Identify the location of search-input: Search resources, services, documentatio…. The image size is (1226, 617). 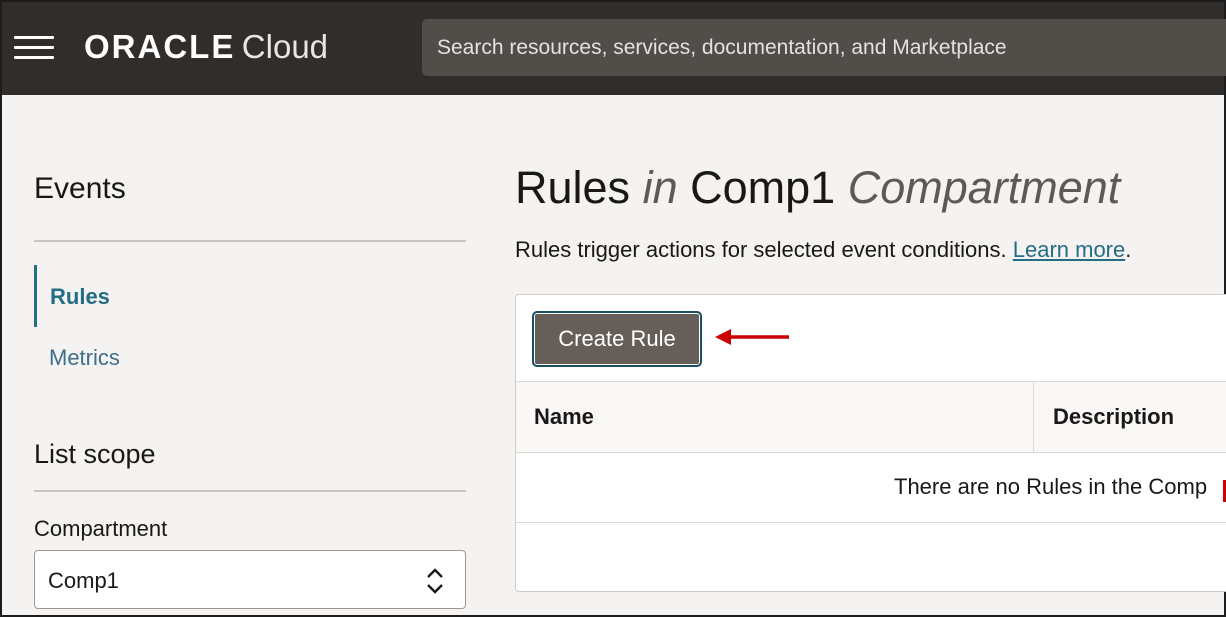
(824, 47).